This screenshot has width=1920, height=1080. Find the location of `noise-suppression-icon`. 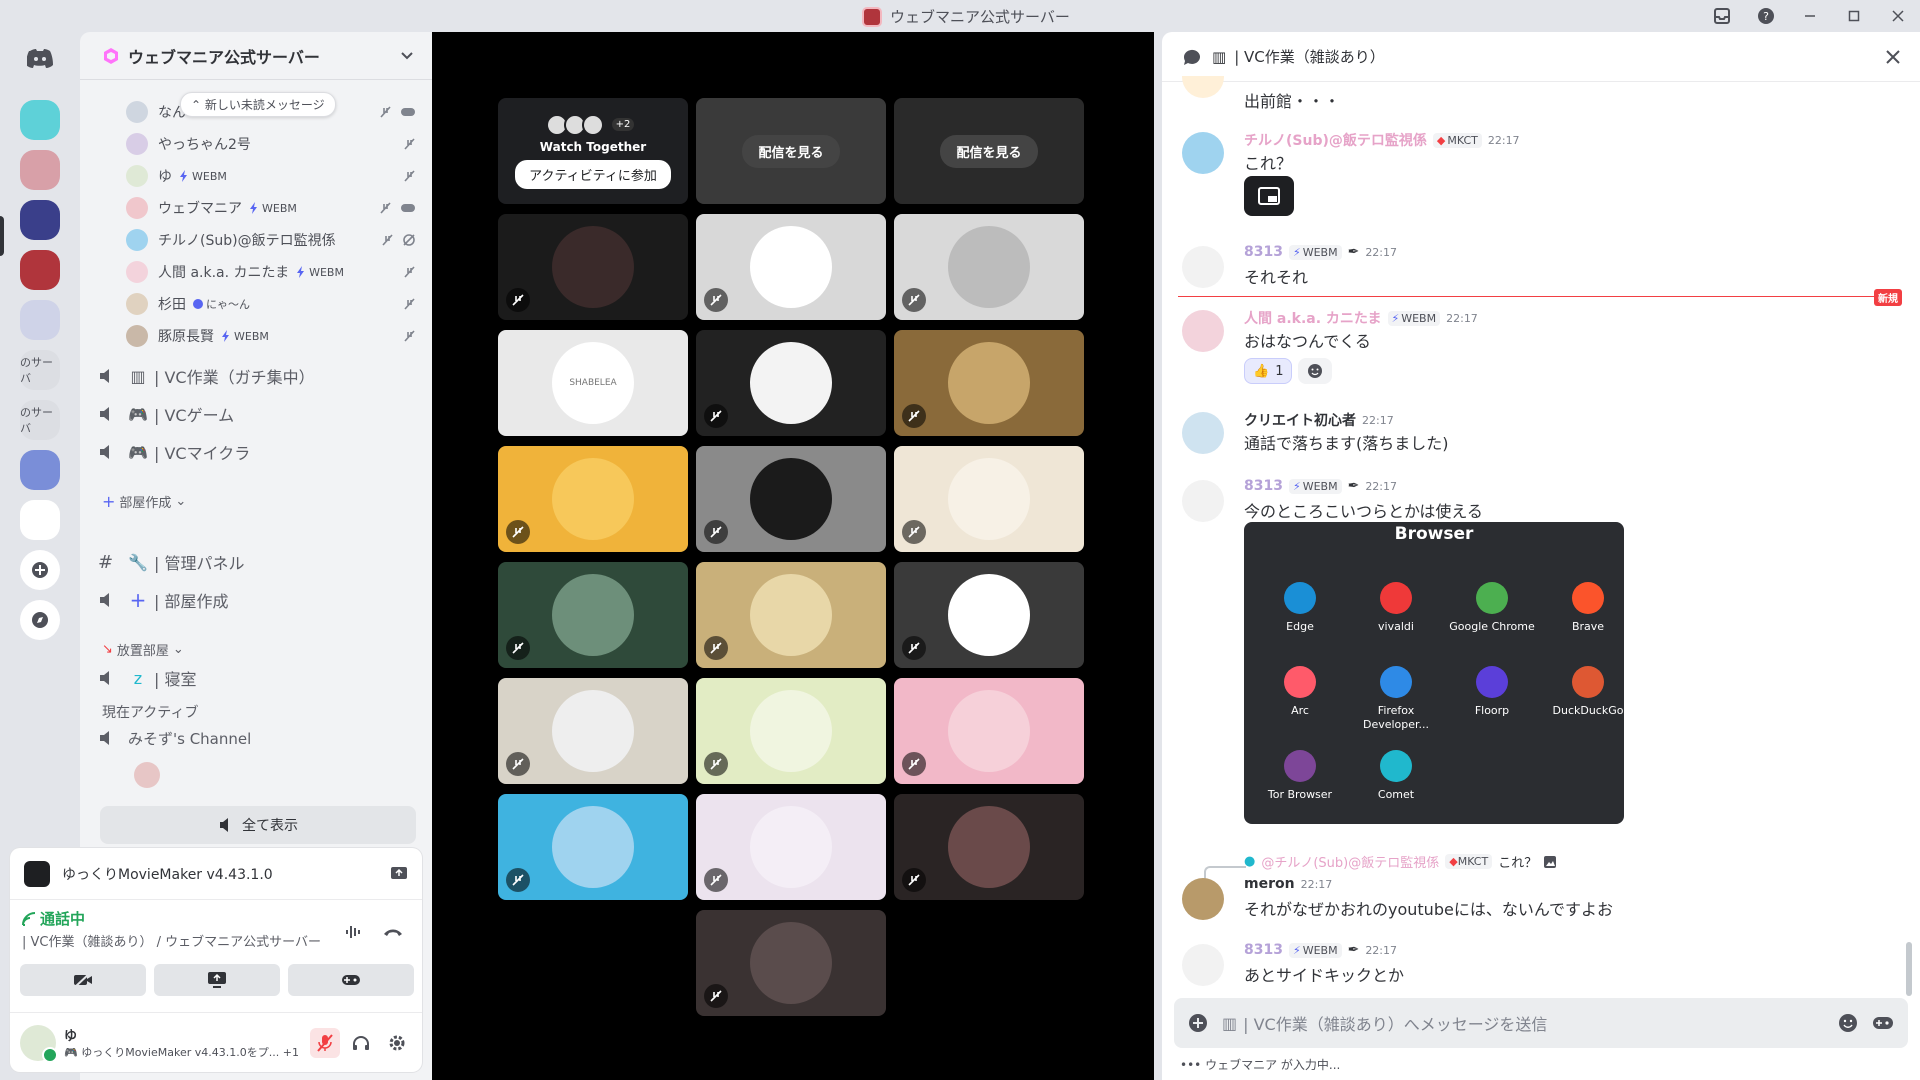

noise-suppression-icon is located at coordinates (354, 932).